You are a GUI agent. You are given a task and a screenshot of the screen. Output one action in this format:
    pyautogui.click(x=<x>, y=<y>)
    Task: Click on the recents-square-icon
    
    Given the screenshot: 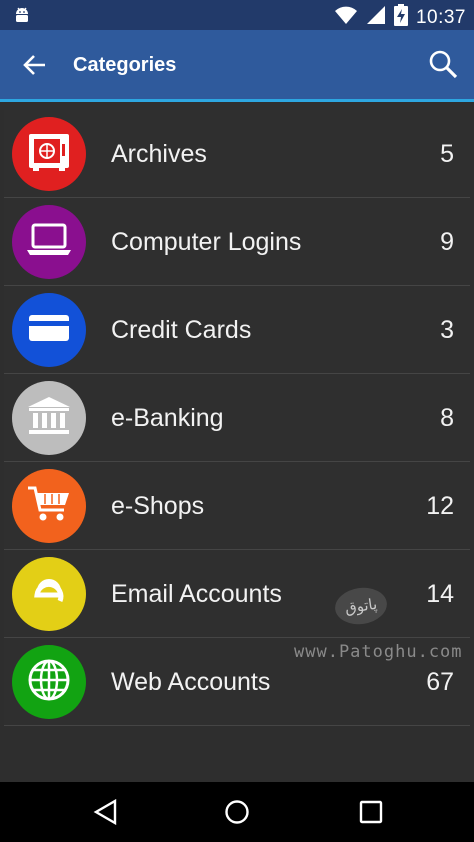 What is the action you would take?
    pyautogui.click(x=371, y=814)
    